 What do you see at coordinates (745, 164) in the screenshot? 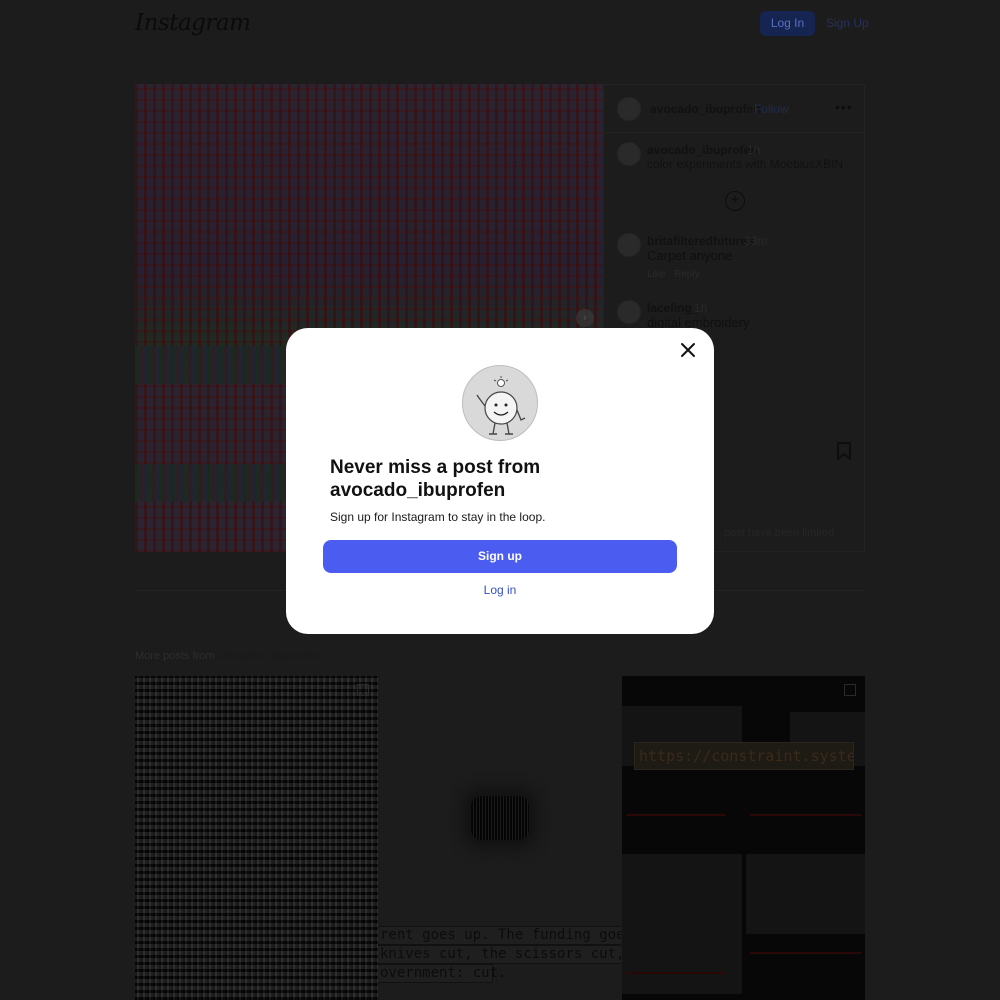
I see `caption-text: color experiments with MoebiusXBIN` at bounding box center [745, 164].